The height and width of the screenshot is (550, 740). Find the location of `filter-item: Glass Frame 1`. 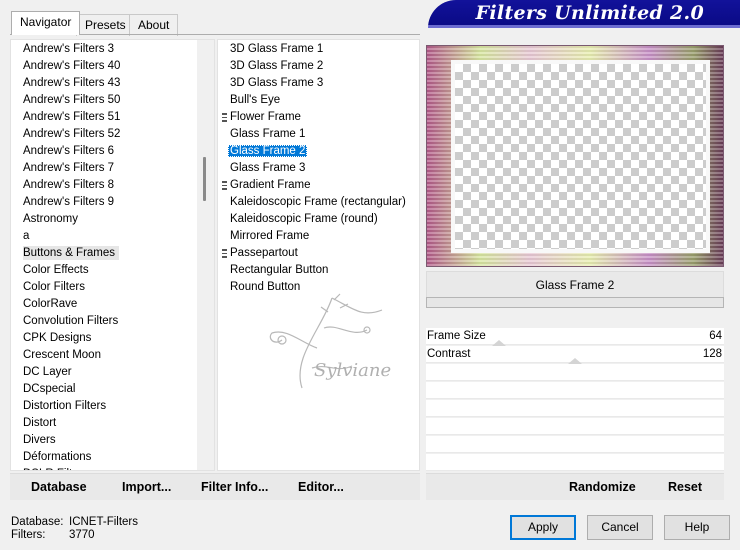

filter-item: Glass Frame 1 is located at coordinates (318, 134).